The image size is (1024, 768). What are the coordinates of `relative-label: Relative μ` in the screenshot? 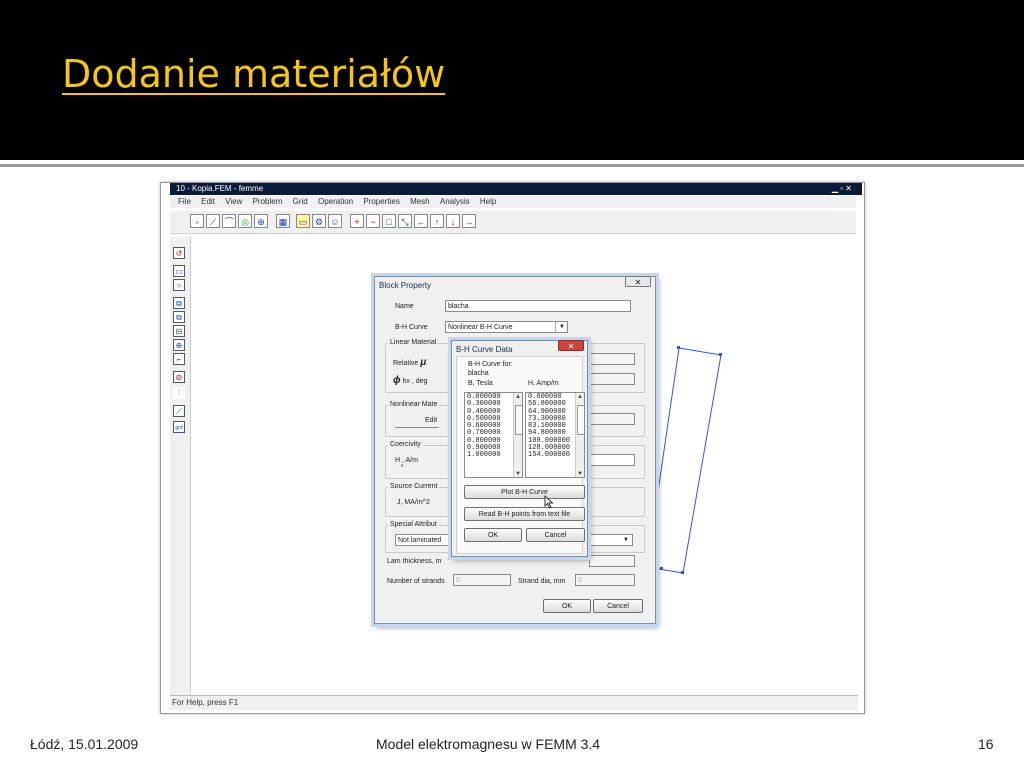 It's located at (410, 362).